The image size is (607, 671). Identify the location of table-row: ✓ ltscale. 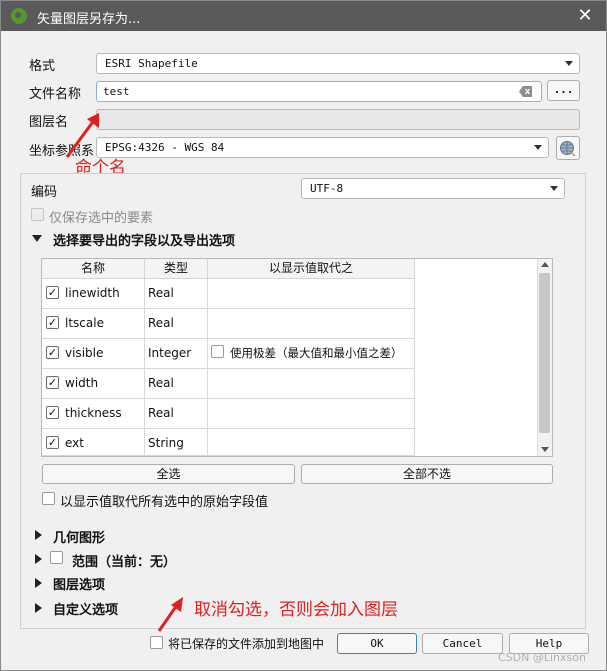
(93, 324).